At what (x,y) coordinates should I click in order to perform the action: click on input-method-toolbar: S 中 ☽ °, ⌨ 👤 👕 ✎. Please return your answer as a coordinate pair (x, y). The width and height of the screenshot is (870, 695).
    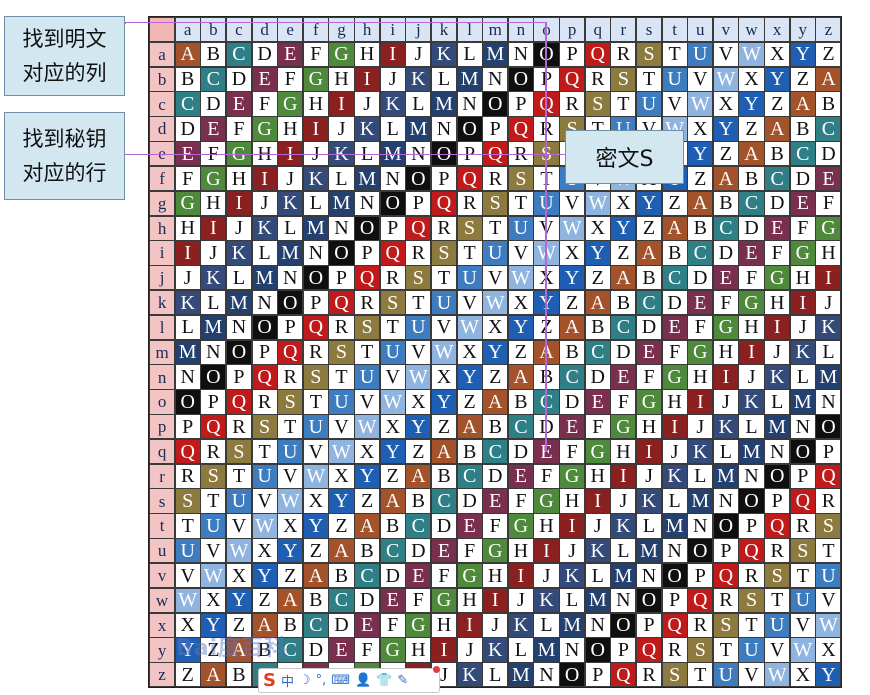
    Looking at the image, I should click on (349, 680).